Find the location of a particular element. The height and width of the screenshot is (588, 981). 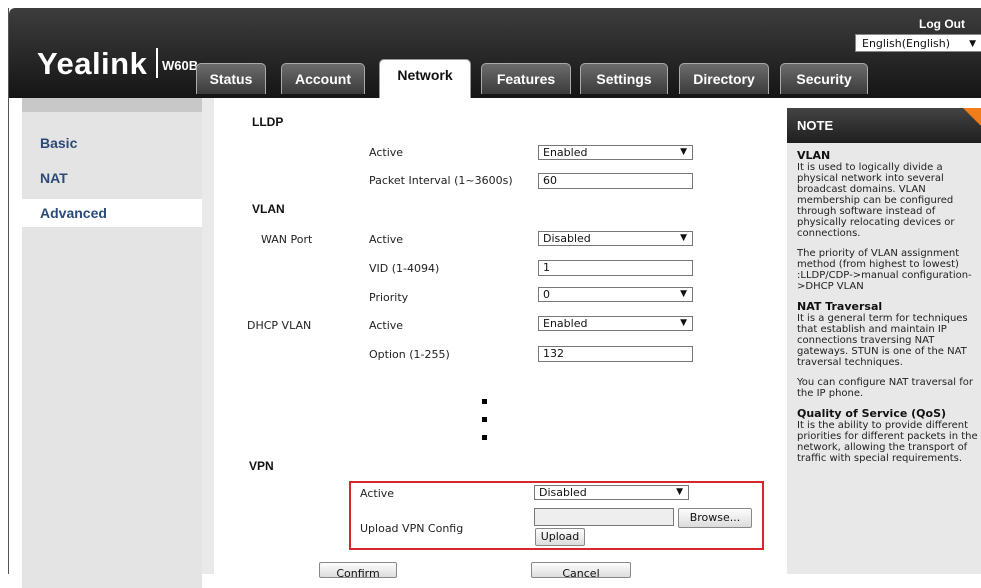

sidebar-gutter is located at coordinates (208, 336).